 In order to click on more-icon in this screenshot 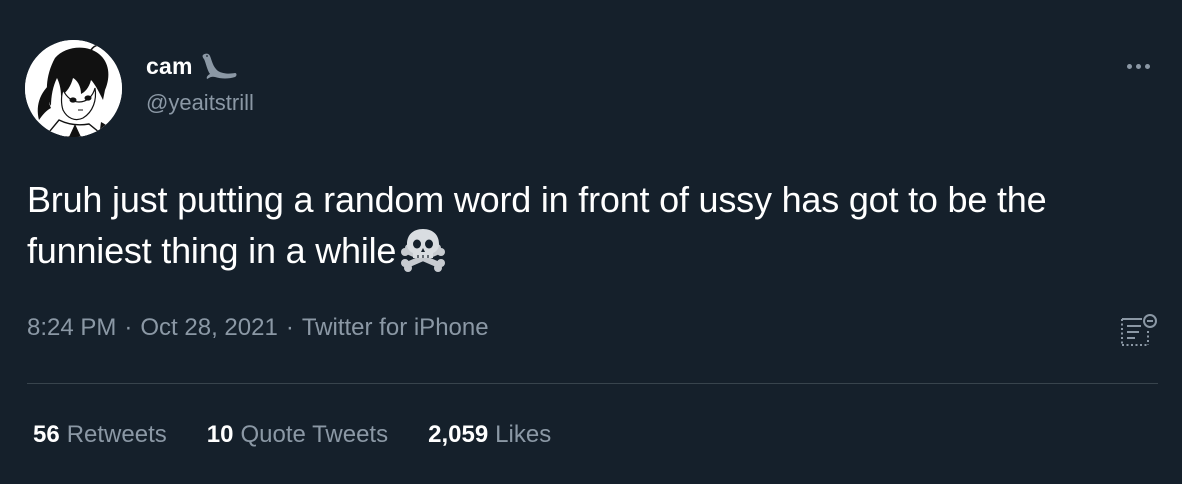, I will do `click(1138, 66)`.